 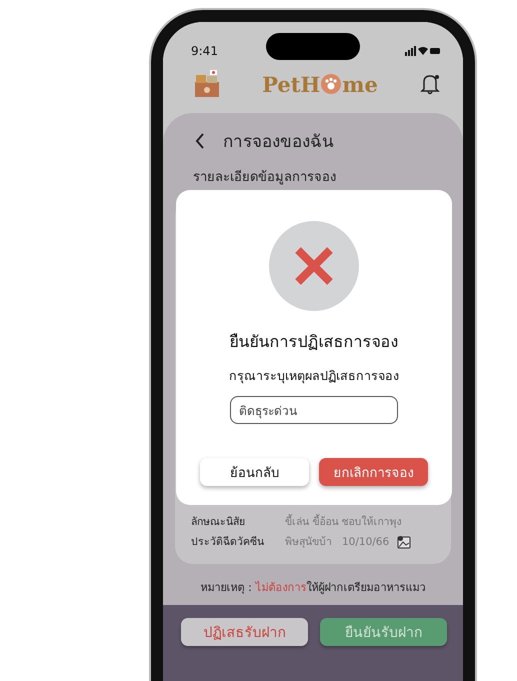 I want to click on confirm-button: ยืนยันรับฝาก, so click(x=383, y=632).